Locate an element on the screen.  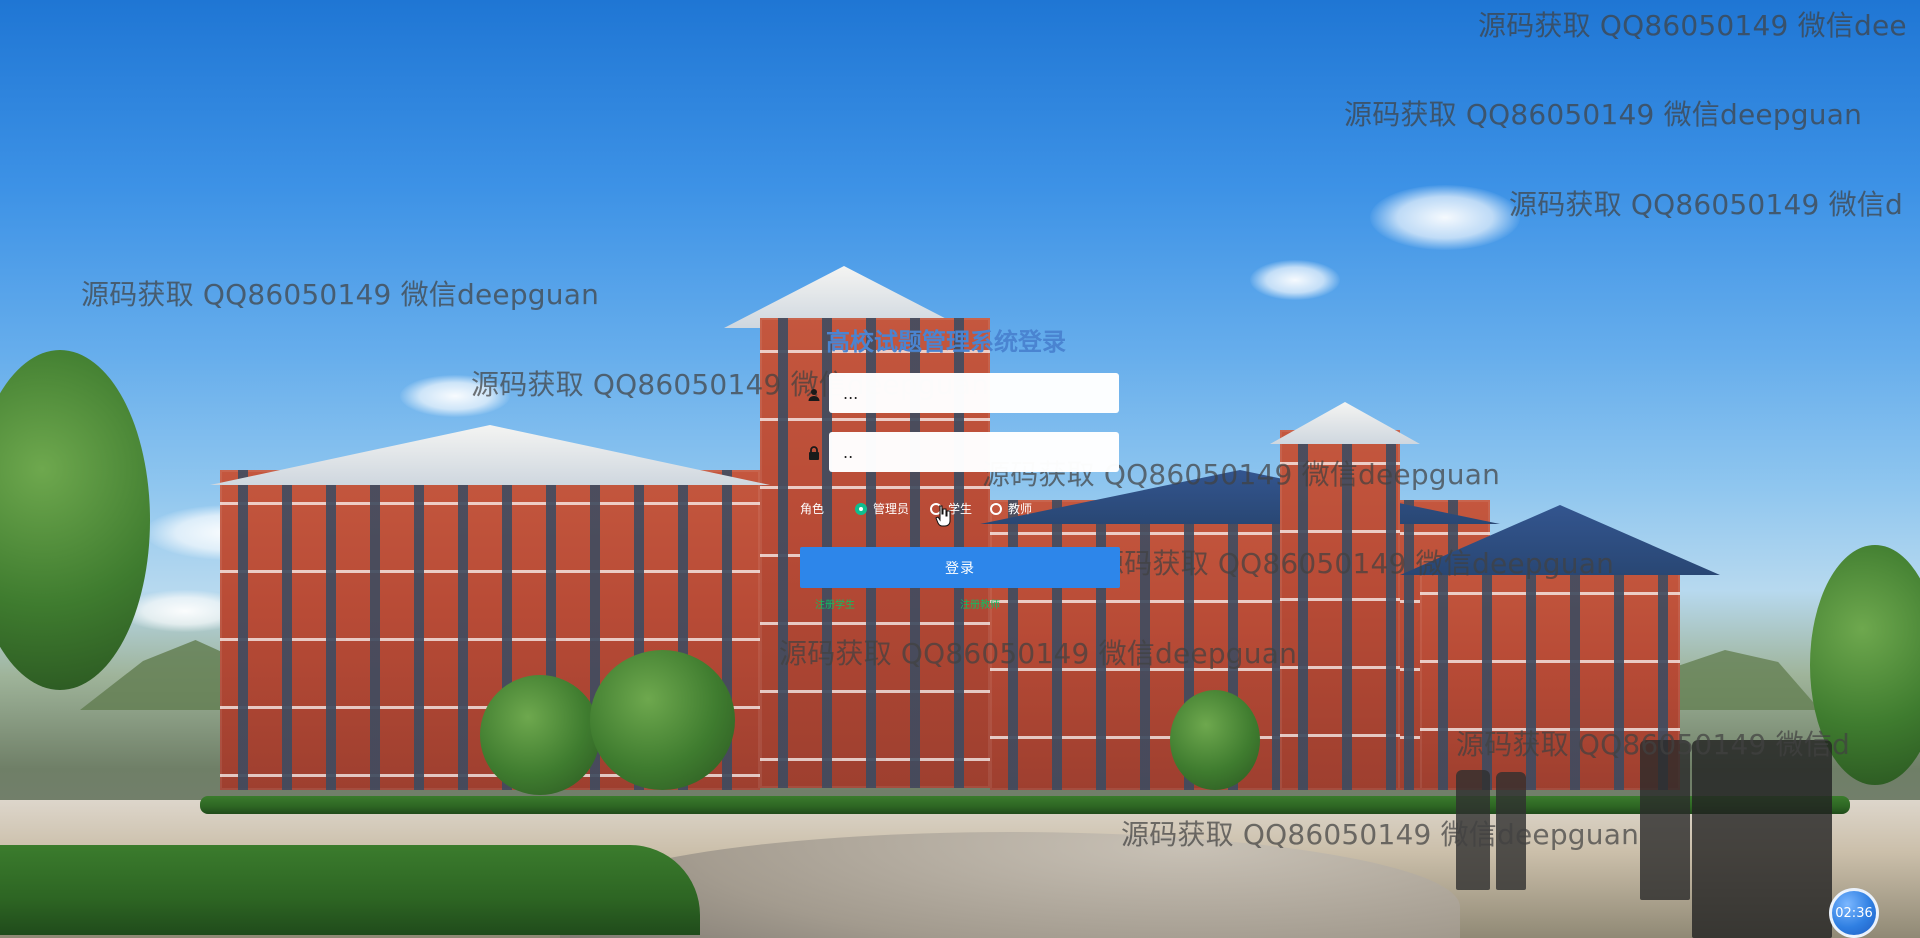
username-field is located at coordinates (974, 393).